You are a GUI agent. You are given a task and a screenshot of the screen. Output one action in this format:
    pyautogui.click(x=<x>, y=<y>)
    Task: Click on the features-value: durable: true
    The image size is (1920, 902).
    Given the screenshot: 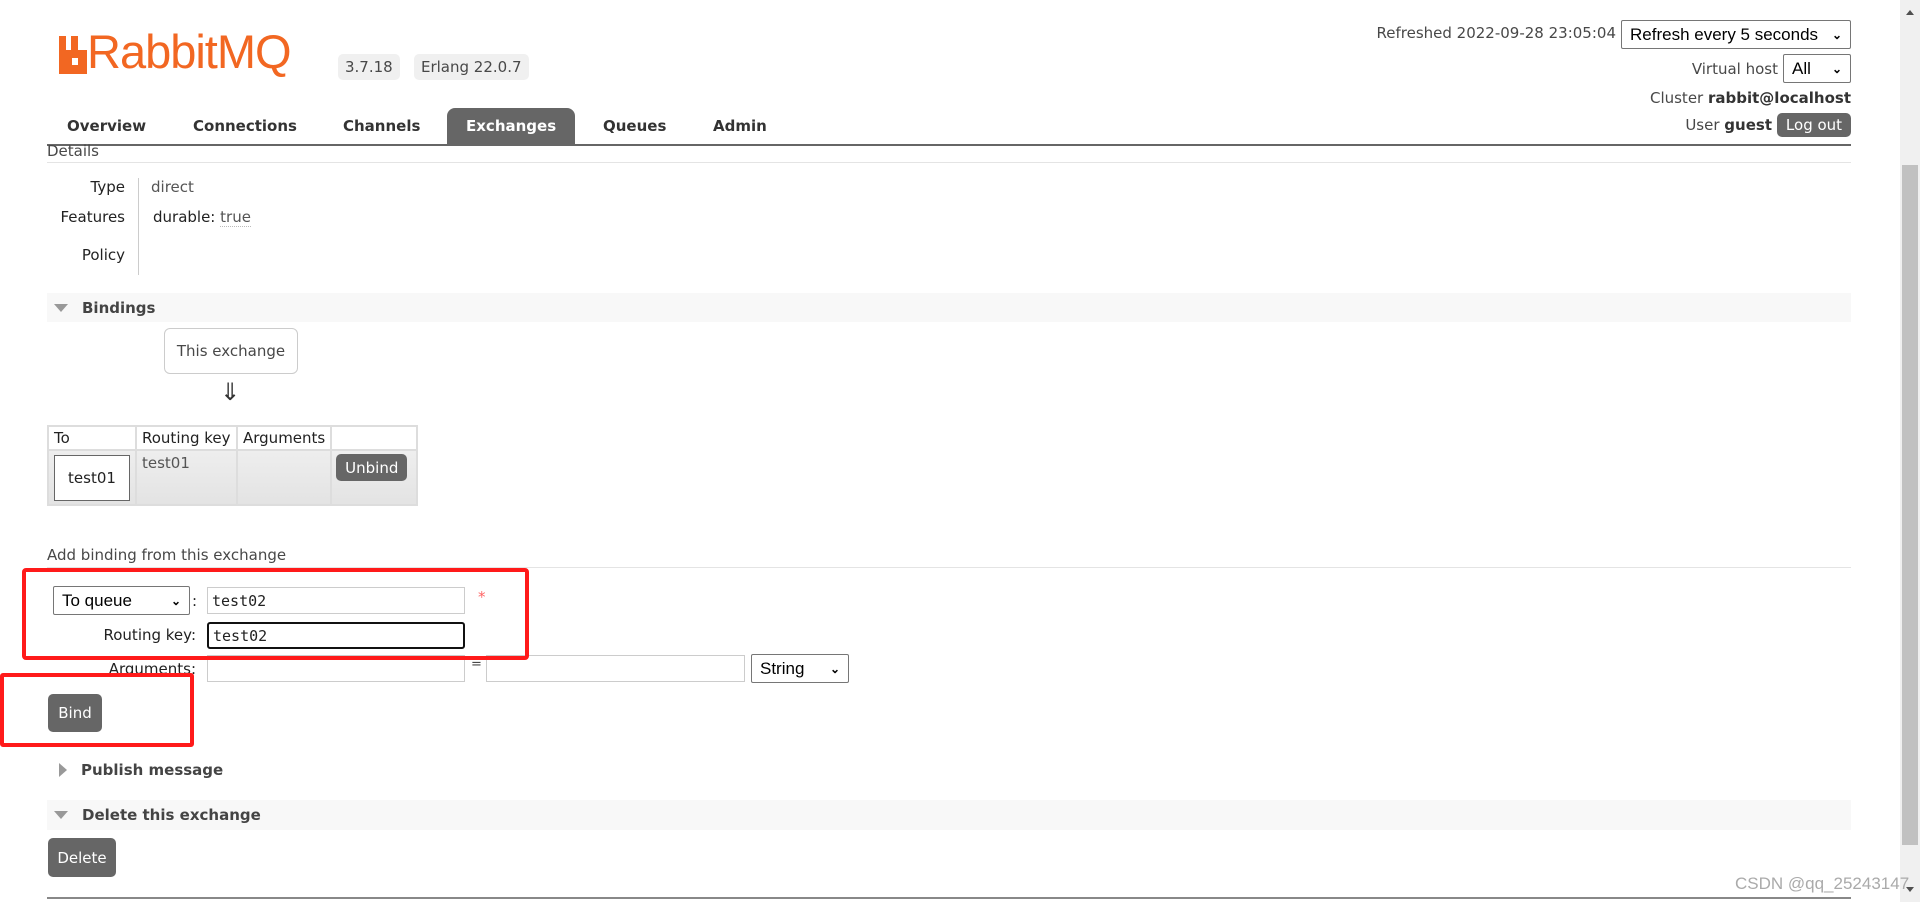 What is the action you would take?
    pyautogui.click(x=202, y=217)
    